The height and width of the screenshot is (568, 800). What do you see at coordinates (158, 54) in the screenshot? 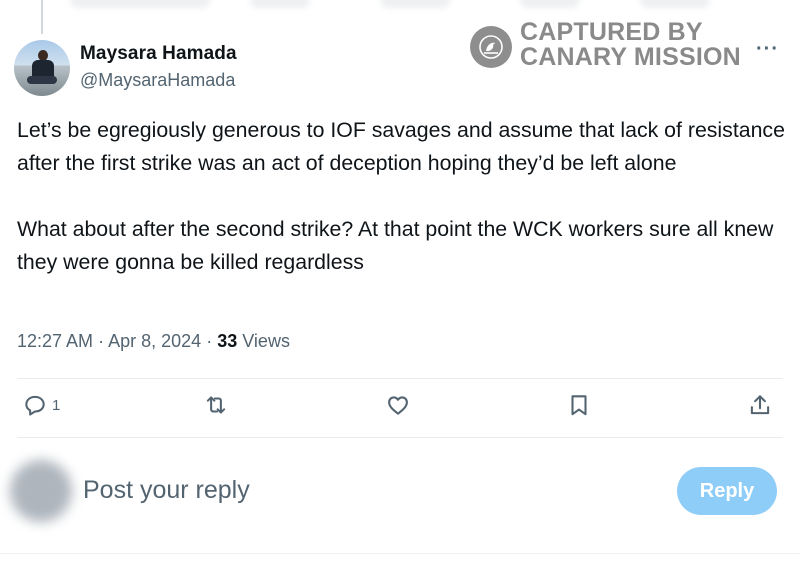
I see `author-name: Maysara Hamada` at bounding box center [158, 54].